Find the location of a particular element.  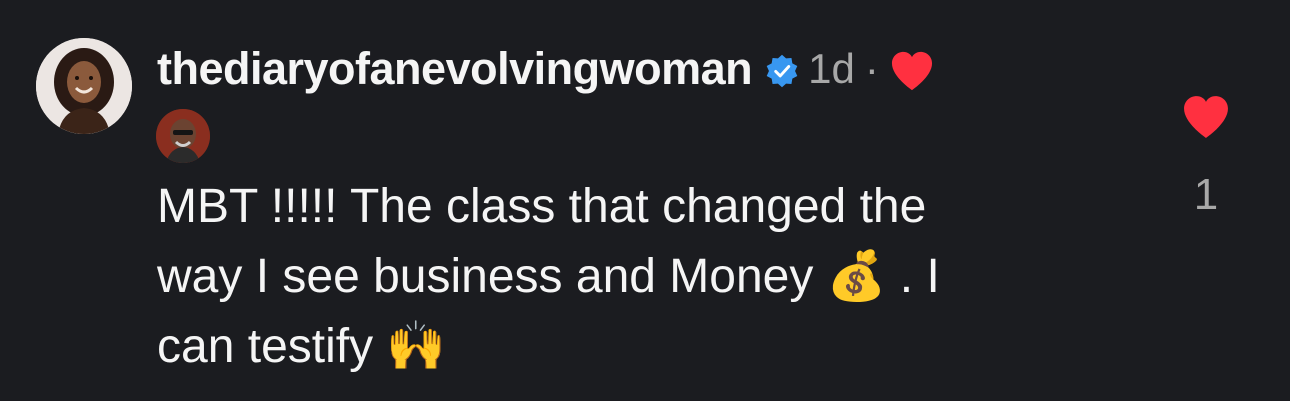

timestamp: 1d is located at coordinates (831, 68).